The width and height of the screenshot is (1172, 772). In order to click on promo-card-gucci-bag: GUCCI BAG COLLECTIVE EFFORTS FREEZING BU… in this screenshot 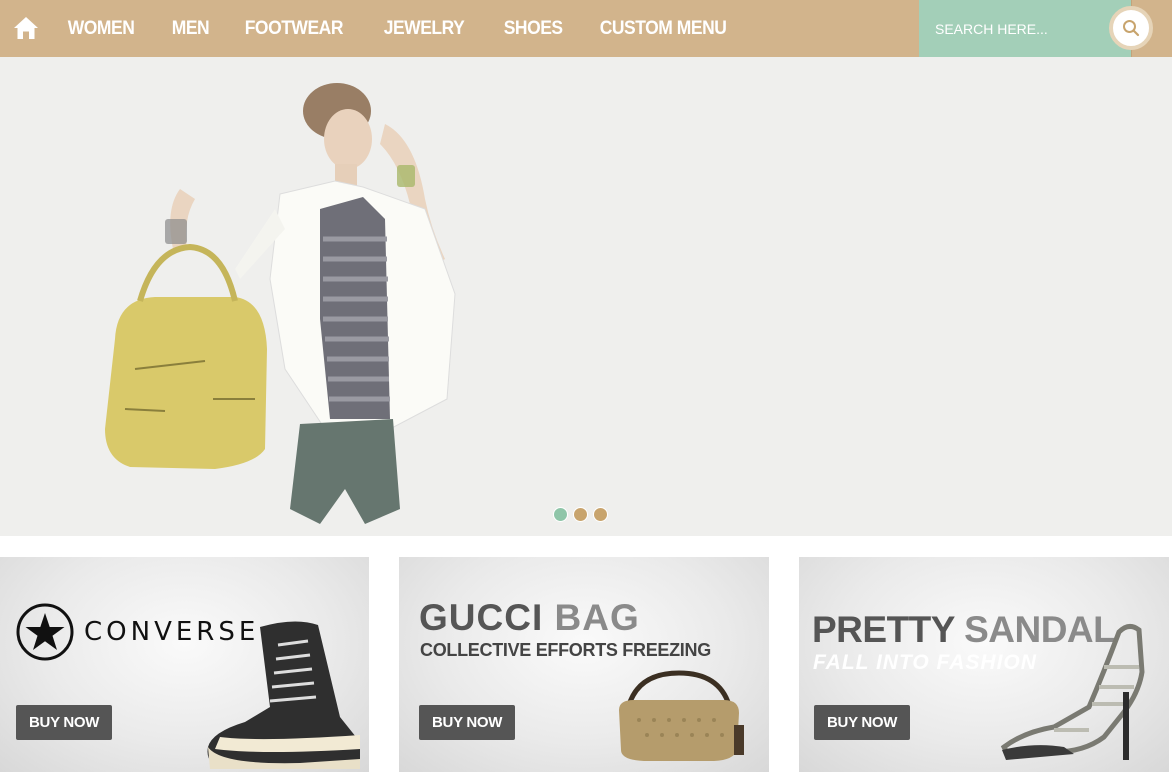, I will do `click(584, 664)`.